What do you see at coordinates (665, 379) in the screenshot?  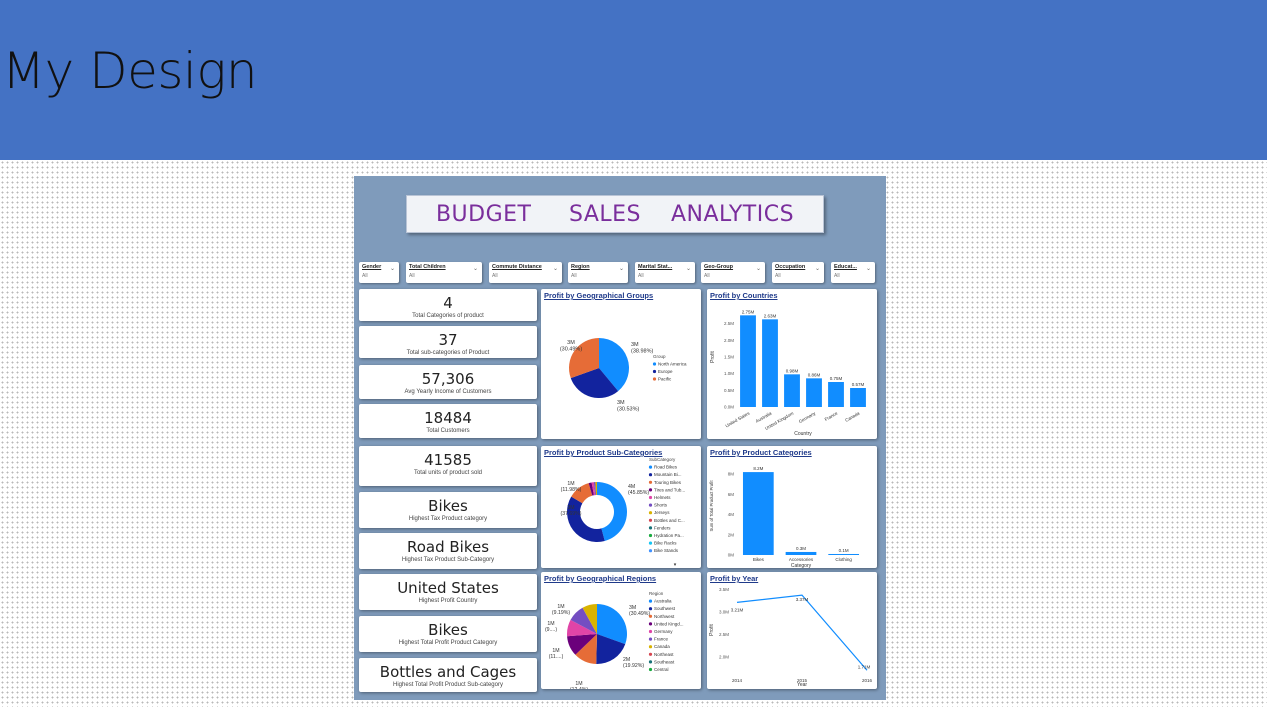 I see `legend-entry: Pacific` at bounding box center [665, 379].